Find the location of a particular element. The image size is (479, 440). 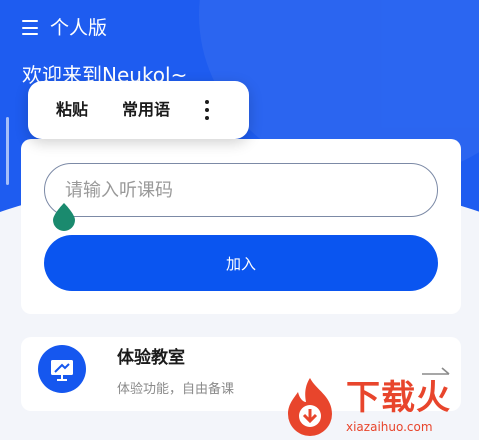

presentation-board-icon is located at coordinates (62, 369).